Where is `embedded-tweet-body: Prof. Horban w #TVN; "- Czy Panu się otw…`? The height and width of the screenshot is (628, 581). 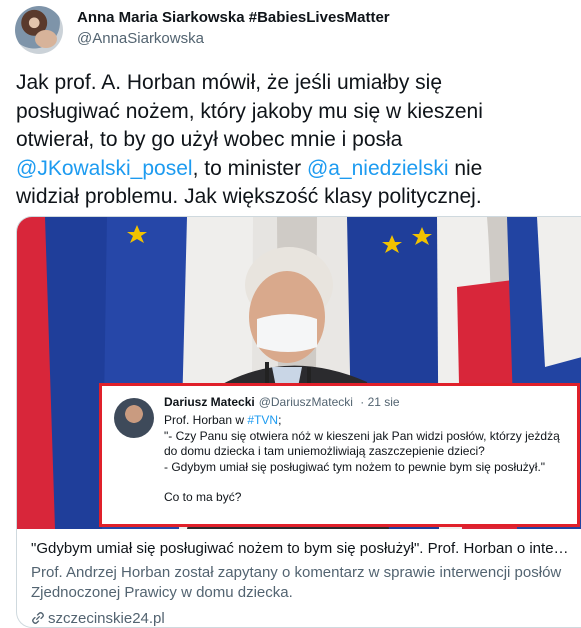 embedded-tweet-body: Prof. Horban w #TVN; "- Czy Panu się otw… is located at coordinates (370, 459).